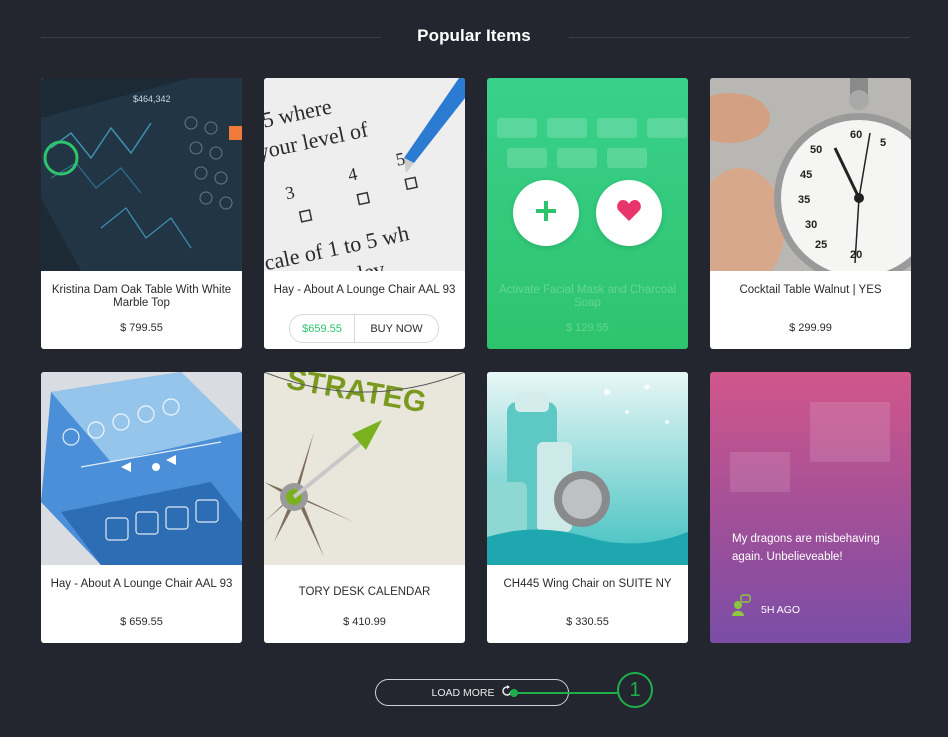  I want to click on svg-text: 60, so click(856, 135).